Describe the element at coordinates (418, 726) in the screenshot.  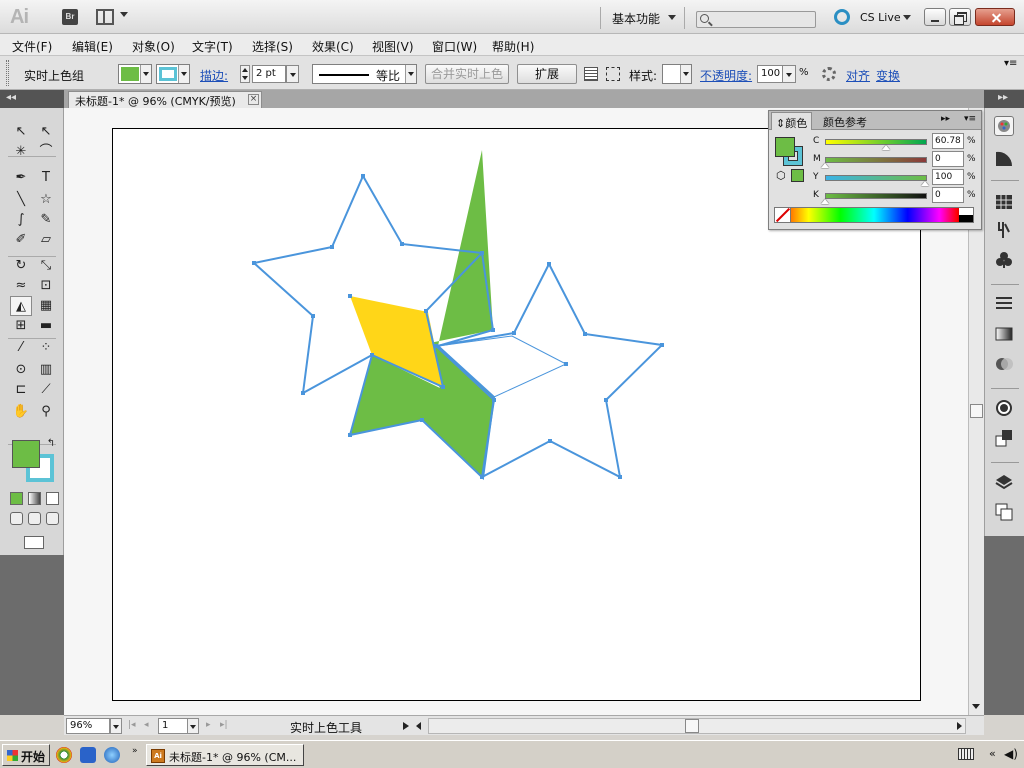
I see `scroll-left-icon` at that location.